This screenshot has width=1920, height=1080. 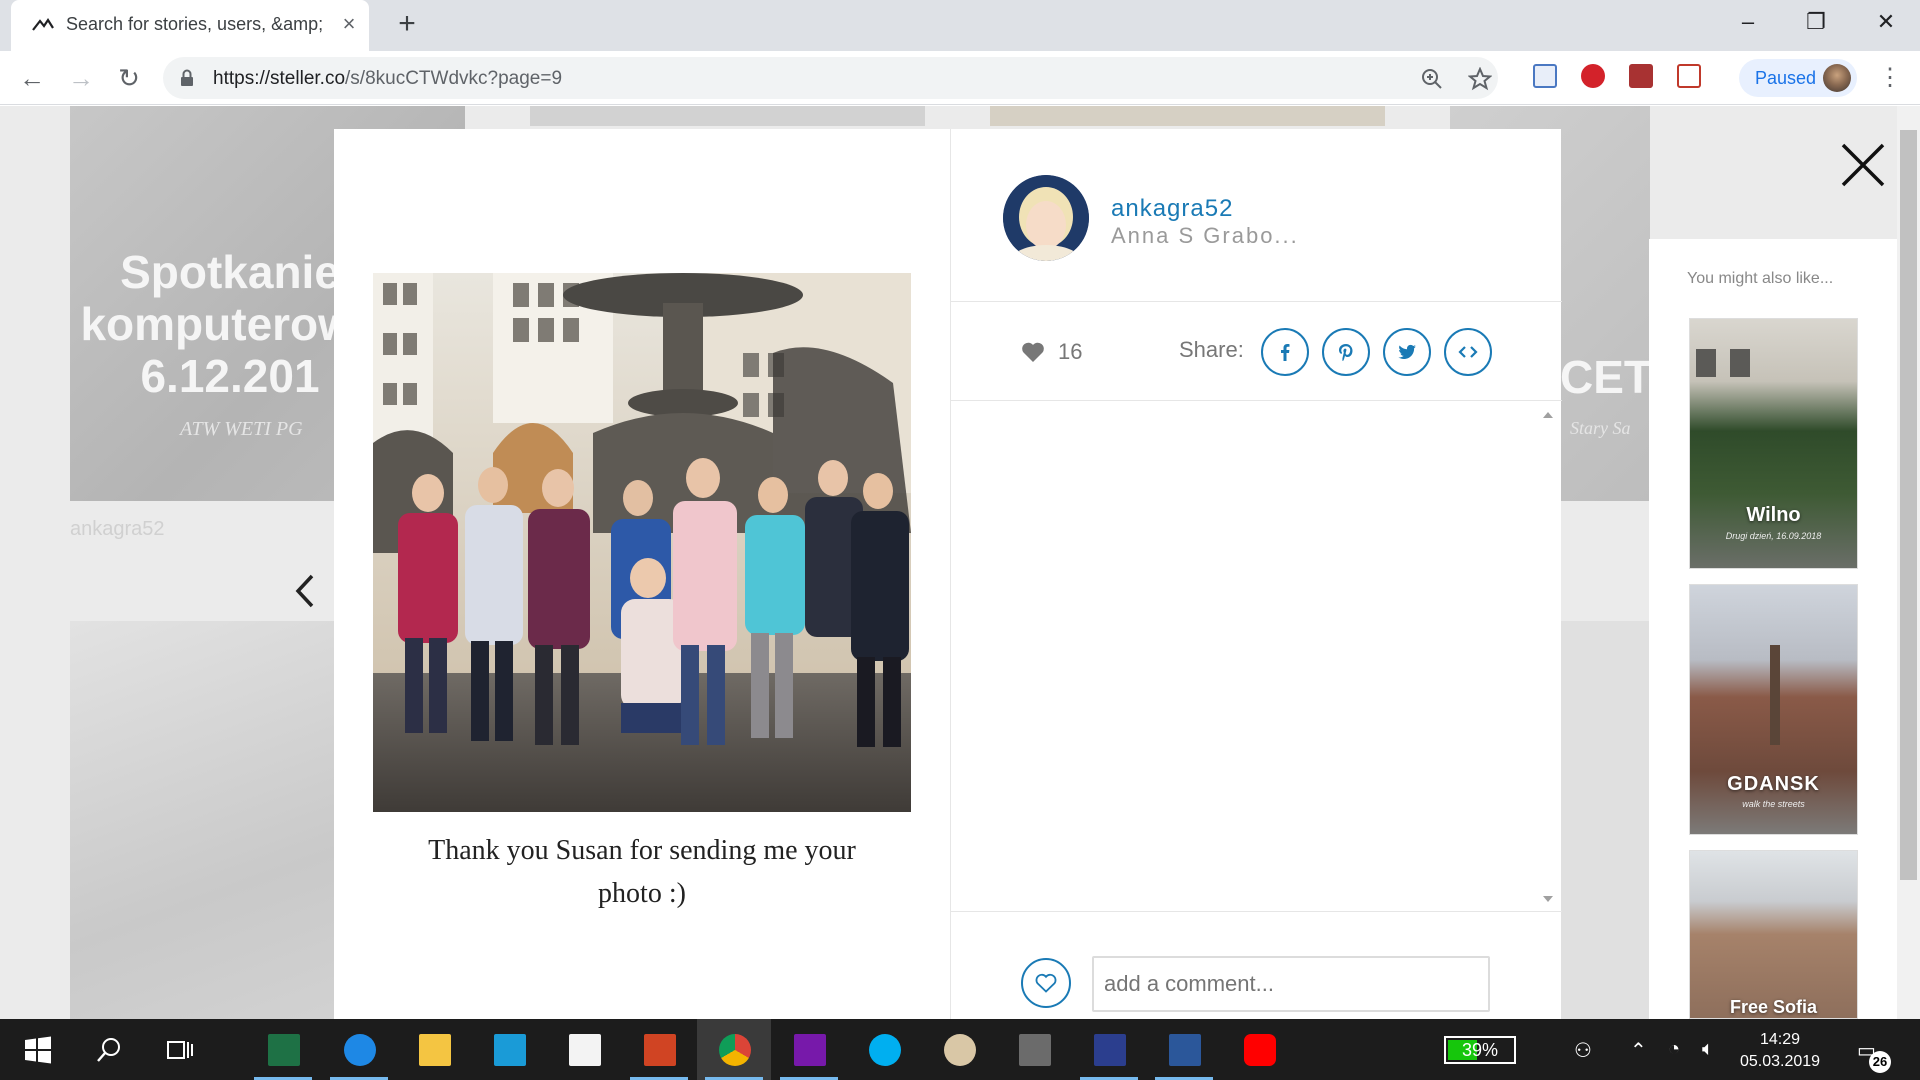 I want to click on taskbar-file-explorer, so click(x=434, y=1049).